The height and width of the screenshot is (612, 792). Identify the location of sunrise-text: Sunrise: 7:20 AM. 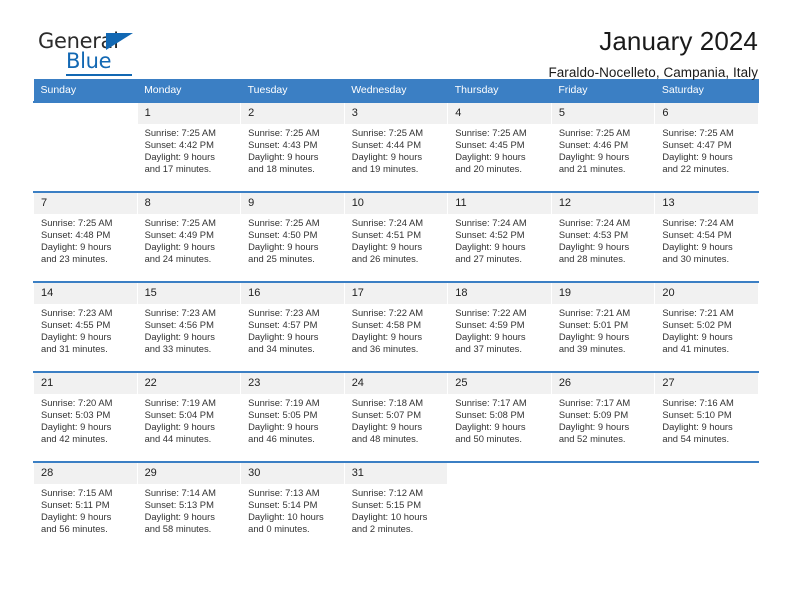
(77, 402).